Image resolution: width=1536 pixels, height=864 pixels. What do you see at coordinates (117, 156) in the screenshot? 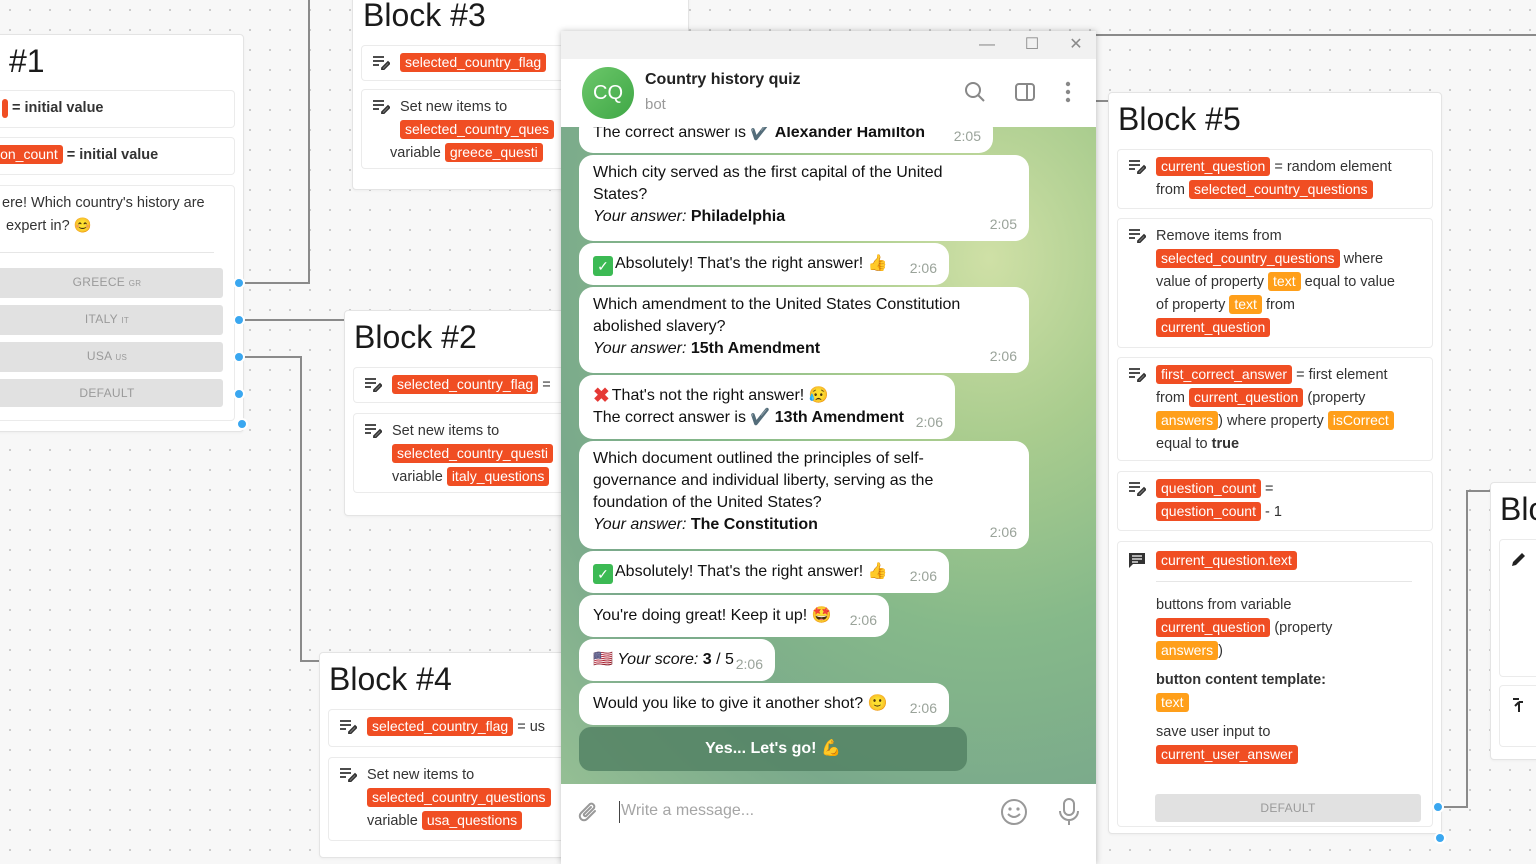
I see `set-variable-item: ion_count = initial value` at bounding box center [117, 156].